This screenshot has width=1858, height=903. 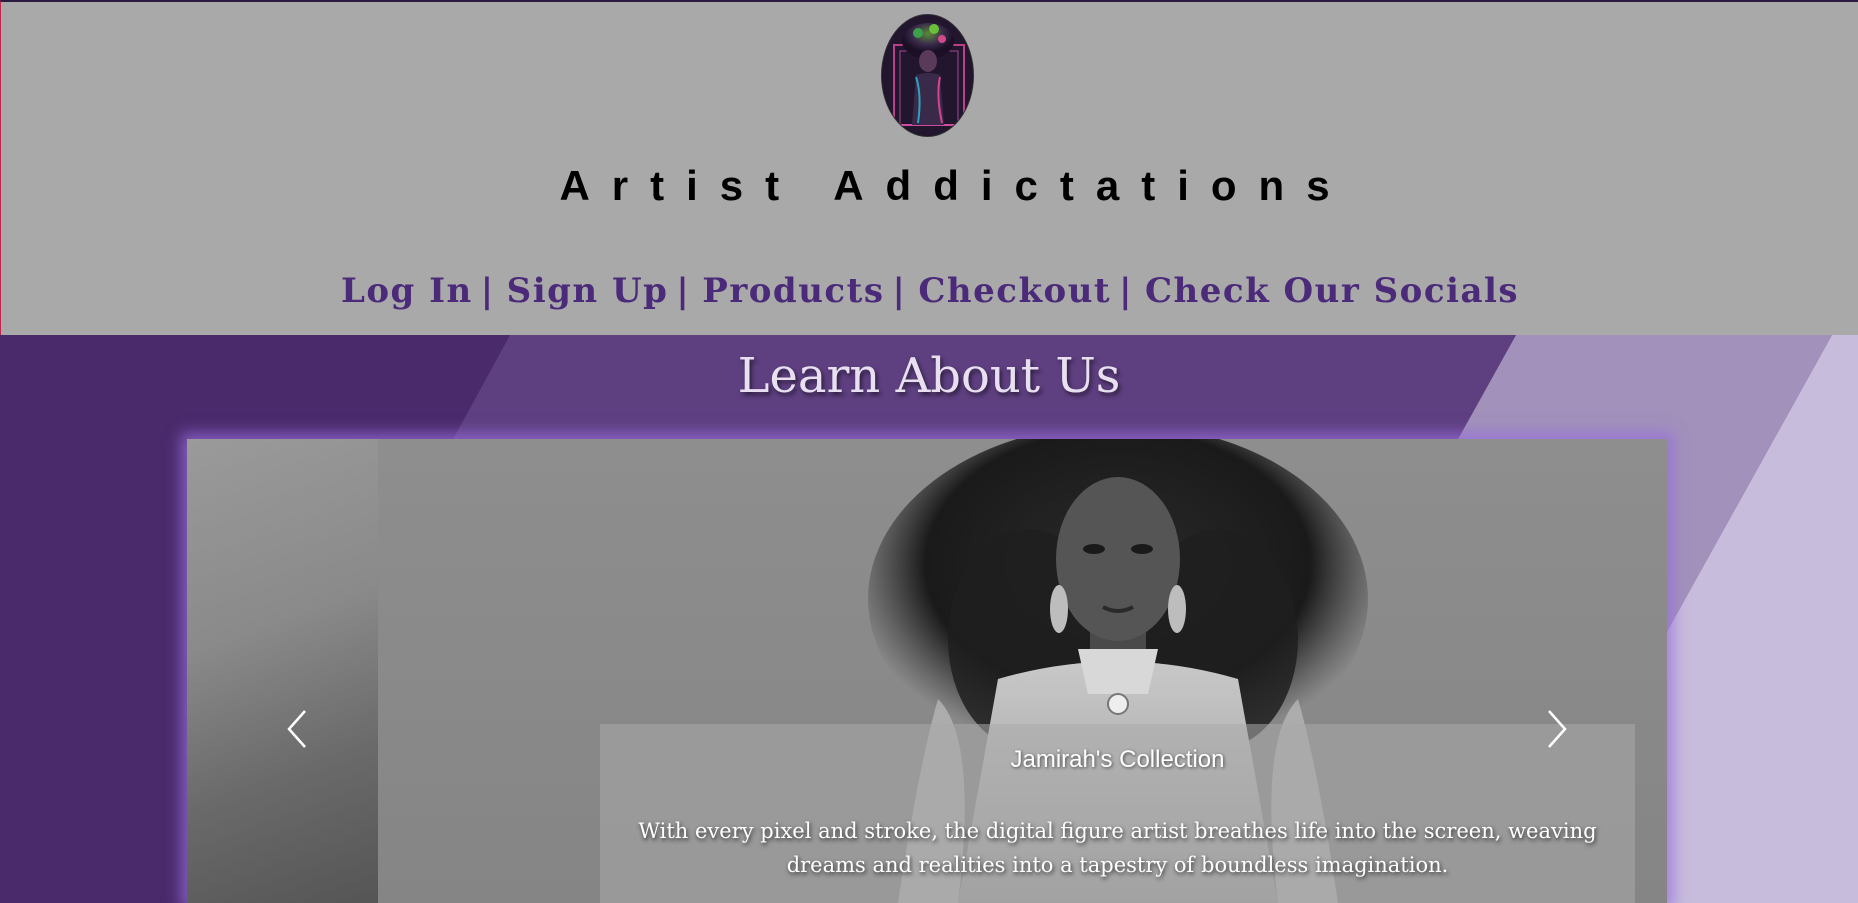 What do you see at coordinates (1117, 759) in the screenshot?
I see `caption-title: Jamirah's Collection` at bounding box center [1117, 759].